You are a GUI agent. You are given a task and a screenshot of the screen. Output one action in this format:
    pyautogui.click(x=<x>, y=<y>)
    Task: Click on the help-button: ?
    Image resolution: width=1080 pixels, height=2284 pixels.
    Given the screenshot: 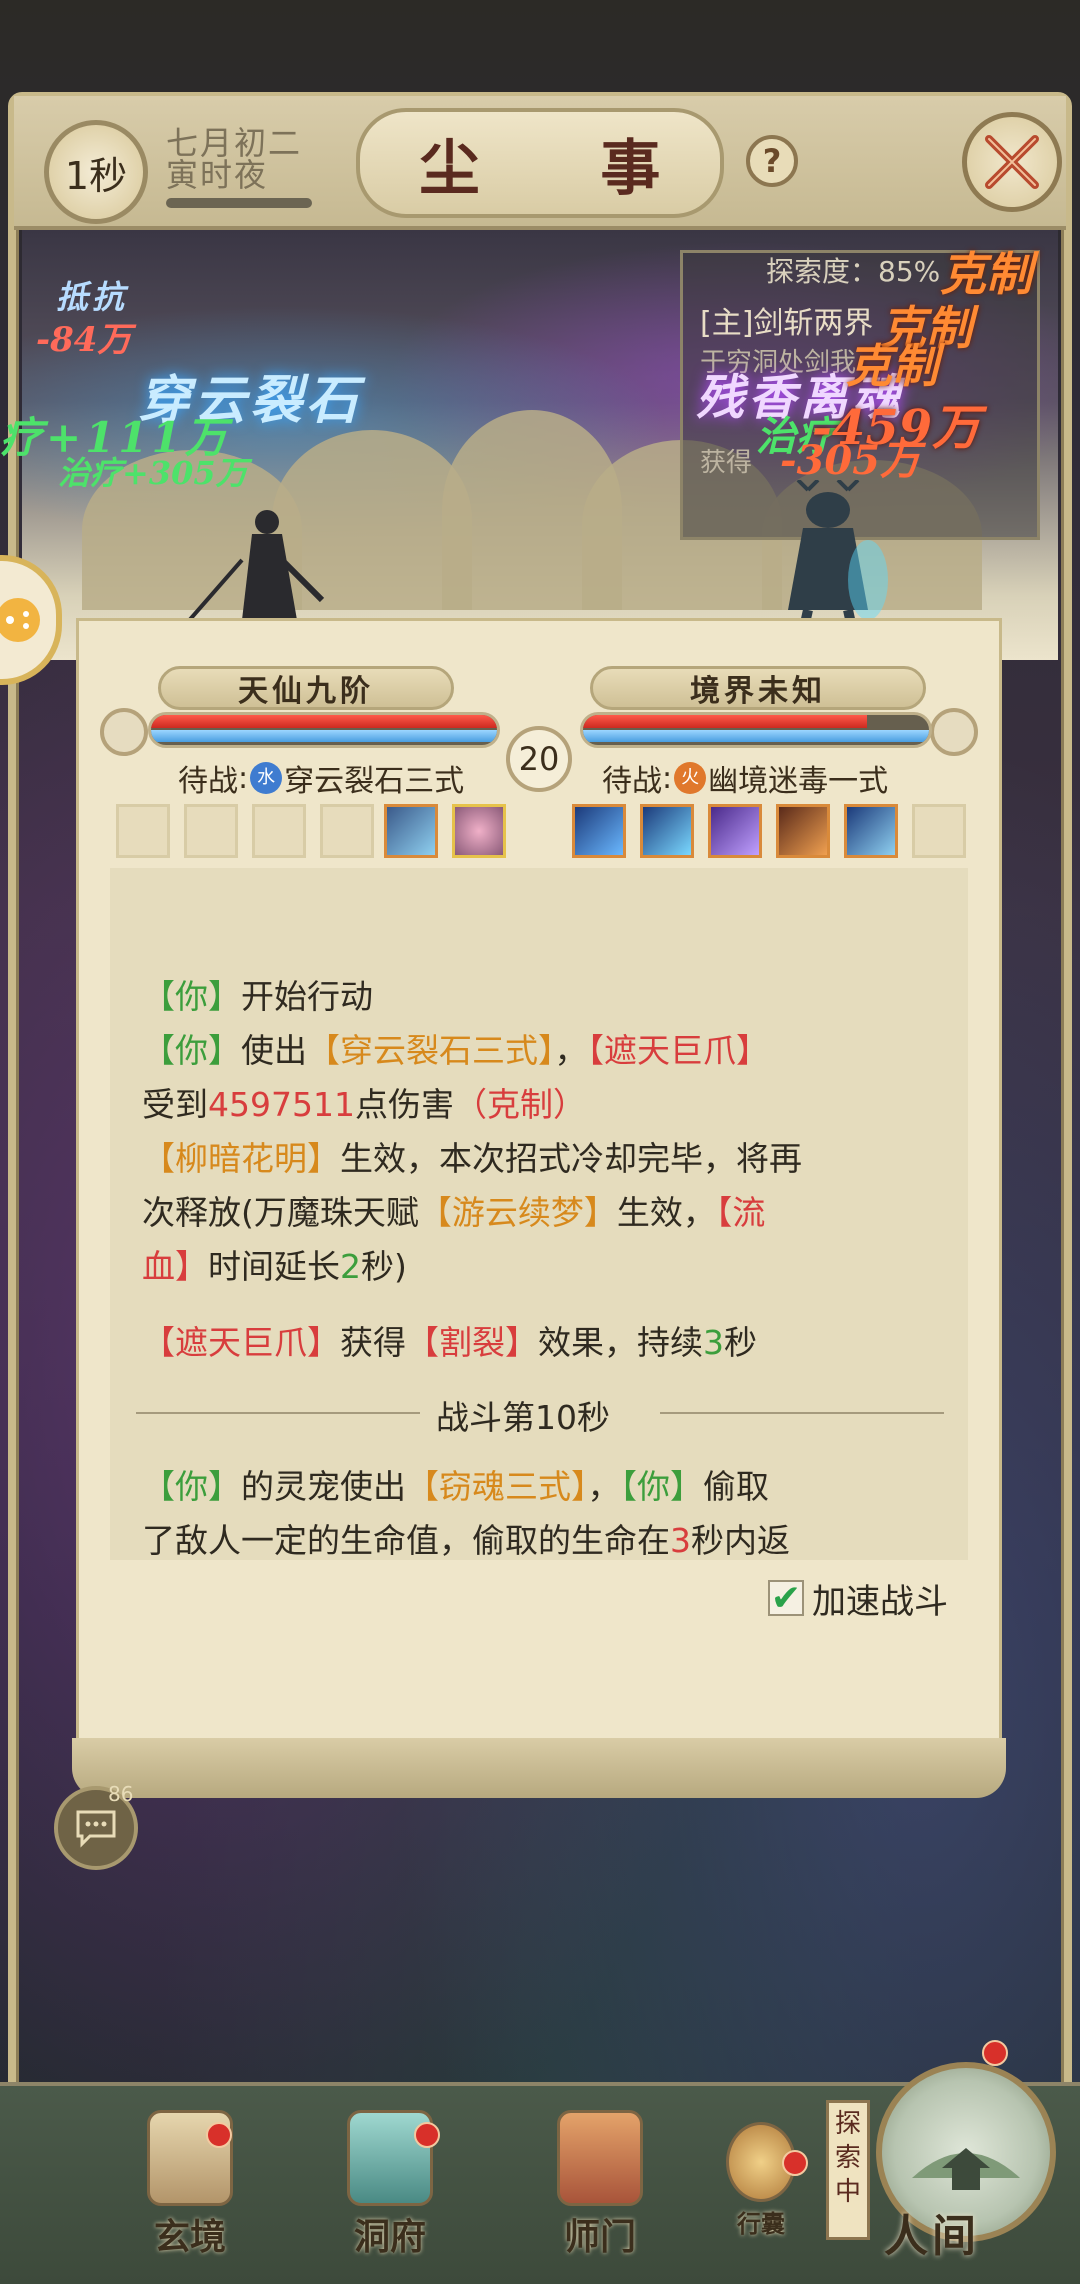 What is the action you would take?
    pyautogui.click(x=772, y=161)
    